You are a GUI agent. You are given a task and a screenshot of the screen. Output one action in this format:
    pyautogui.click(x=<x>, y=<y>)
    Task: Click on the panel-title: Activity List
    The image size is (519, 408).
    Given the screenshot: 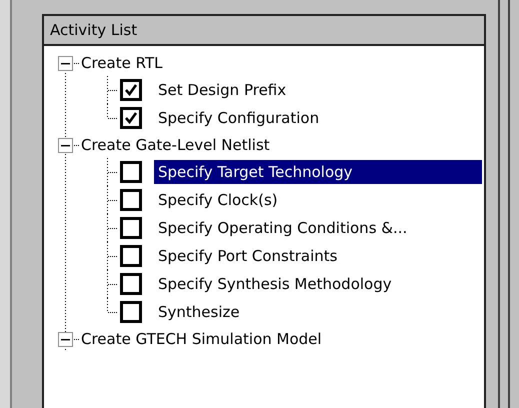 What is the action you would take?
    pyautogui.click(x=94, y=30)
    